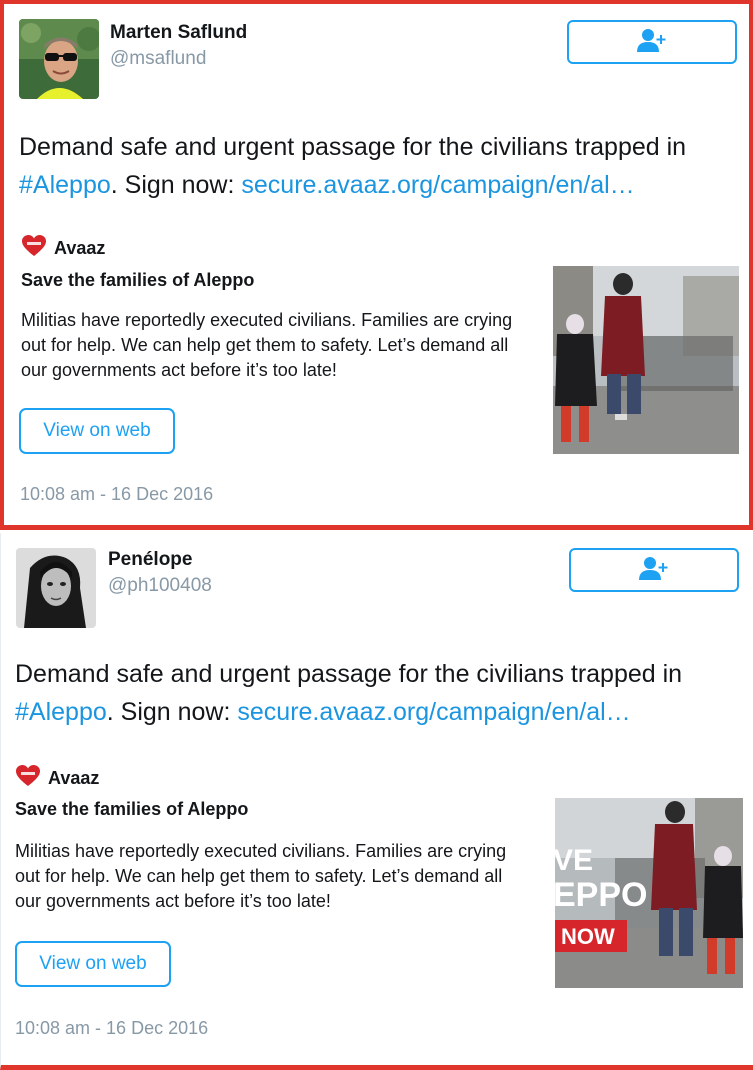  I want to click on overlay-text-line1: VE, so click(574, 860).